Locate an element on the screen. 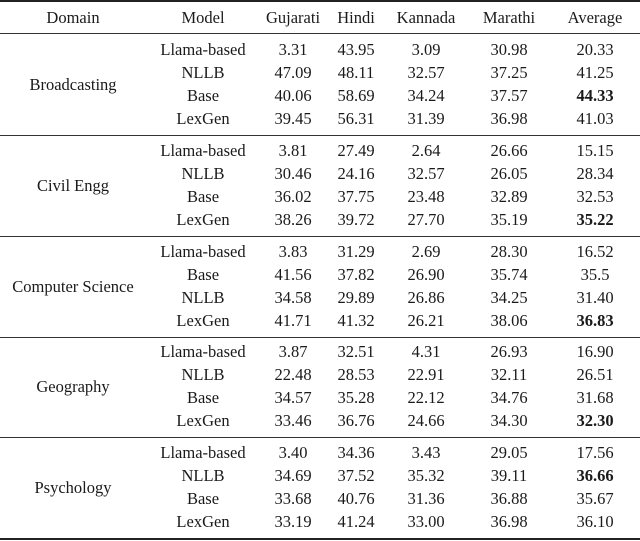  header-hindi: Hindi is located at coordinates (356, 17).